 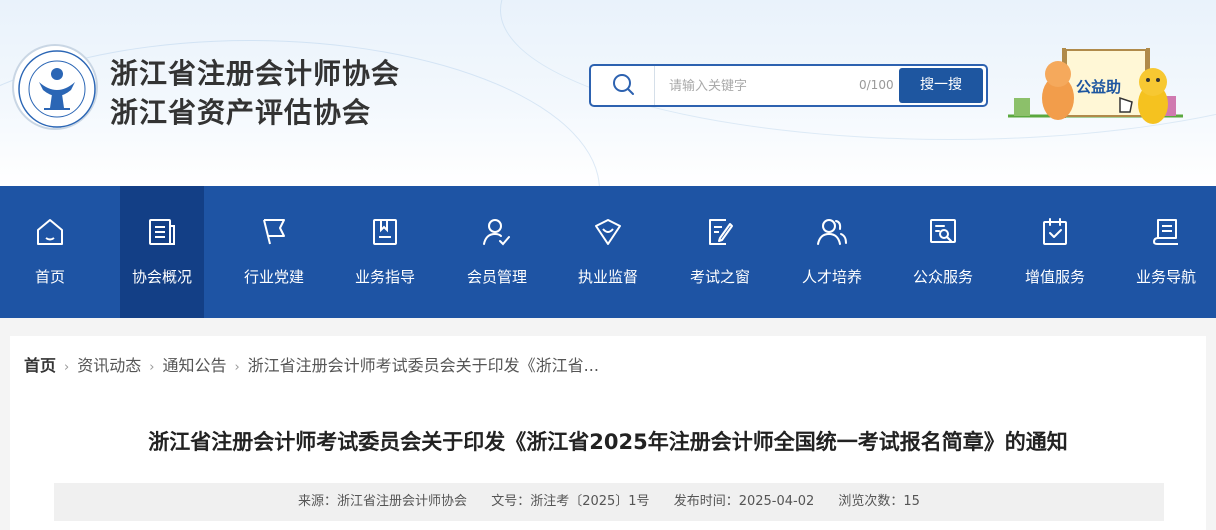 What do you see at coordinates (1165, 232) in the screenshot?
I see `notebook-icon` at bounding box center [1165, 232].